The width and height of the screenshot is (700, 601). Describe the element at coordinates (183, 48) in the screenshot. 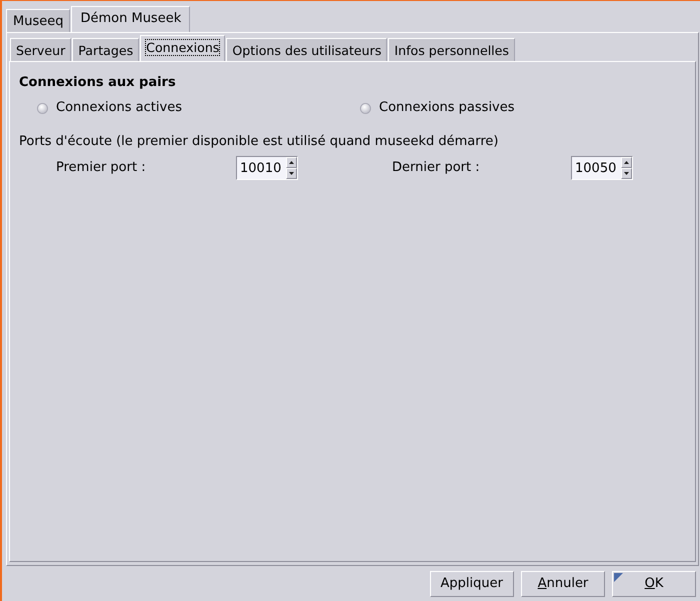

I see `tab: Connexions` at that location.